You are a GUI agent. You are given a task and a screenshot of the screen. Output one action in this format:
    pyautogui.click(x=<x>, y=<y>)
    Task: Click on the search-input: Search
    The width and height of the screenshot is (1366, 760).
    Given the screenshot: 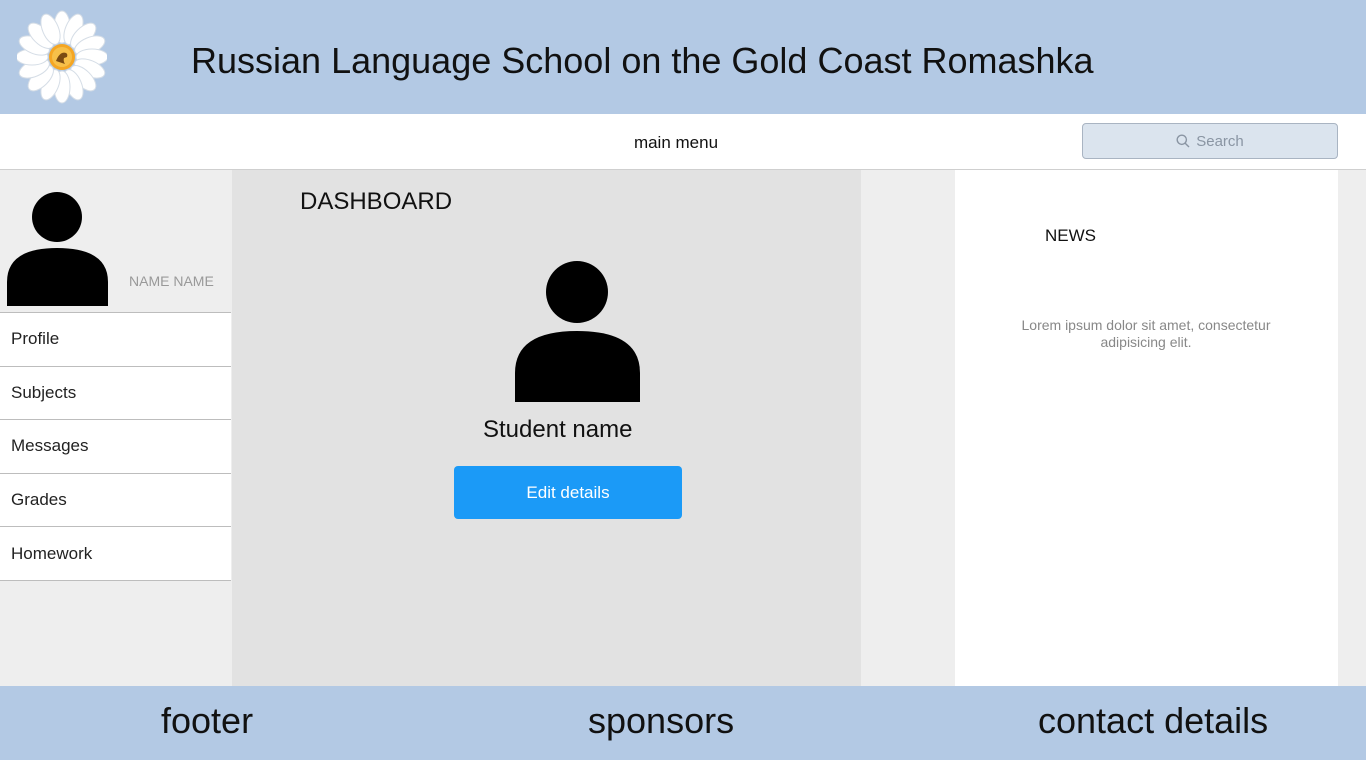 What is the action you would take?
    pyautogui.click(x=1210, y=141)
    